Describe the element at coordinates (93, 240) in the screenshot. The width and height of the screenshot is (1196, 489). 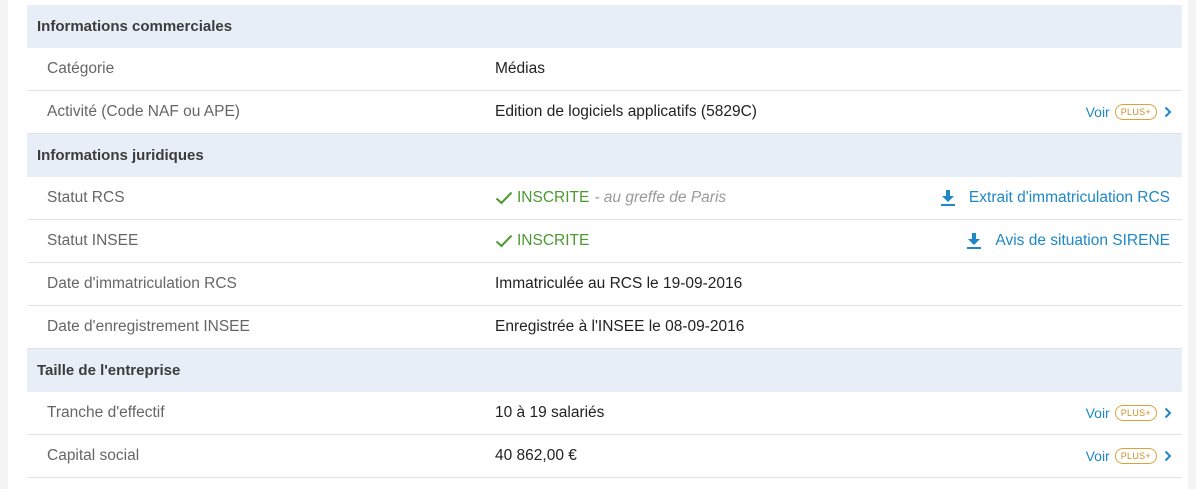
I see `row-label: Statut INSEE` at that location.